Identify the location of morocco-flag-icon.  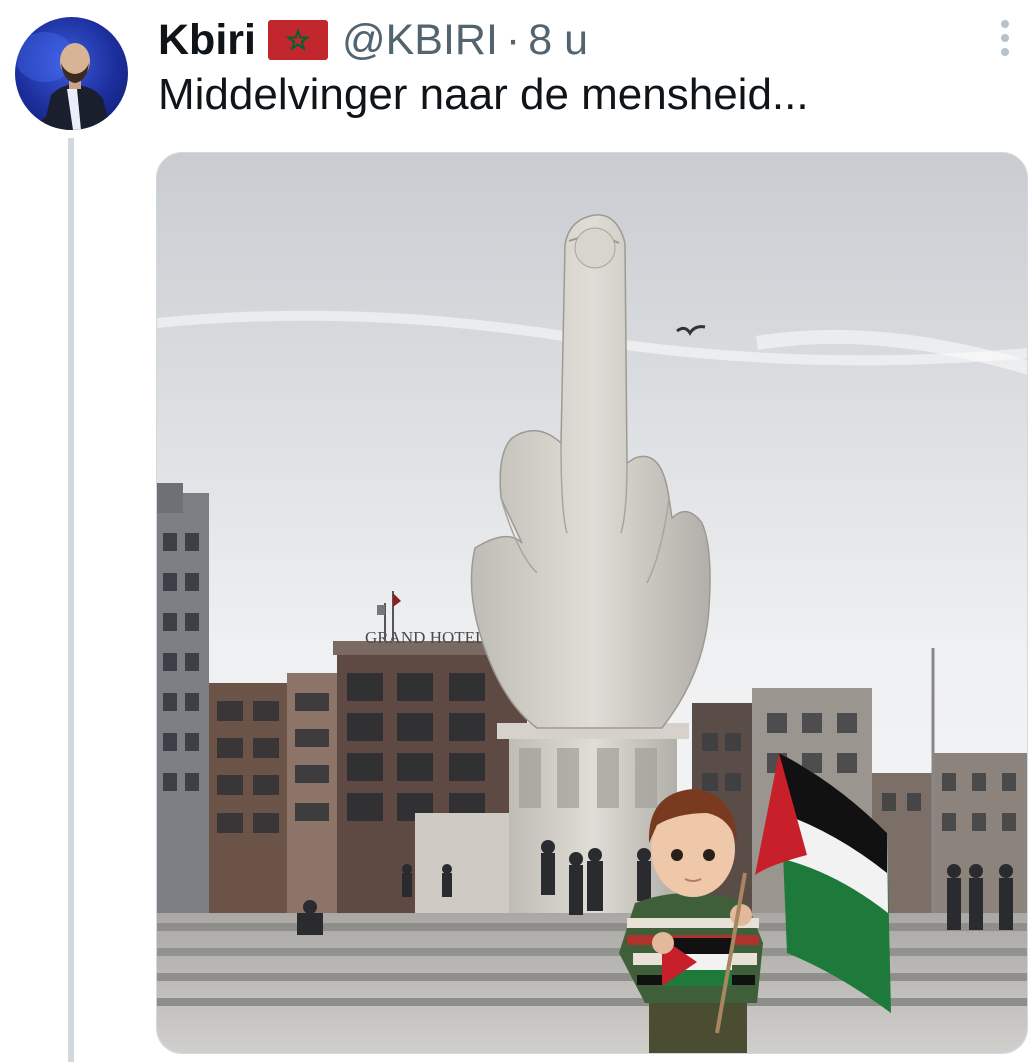
(297, 40).